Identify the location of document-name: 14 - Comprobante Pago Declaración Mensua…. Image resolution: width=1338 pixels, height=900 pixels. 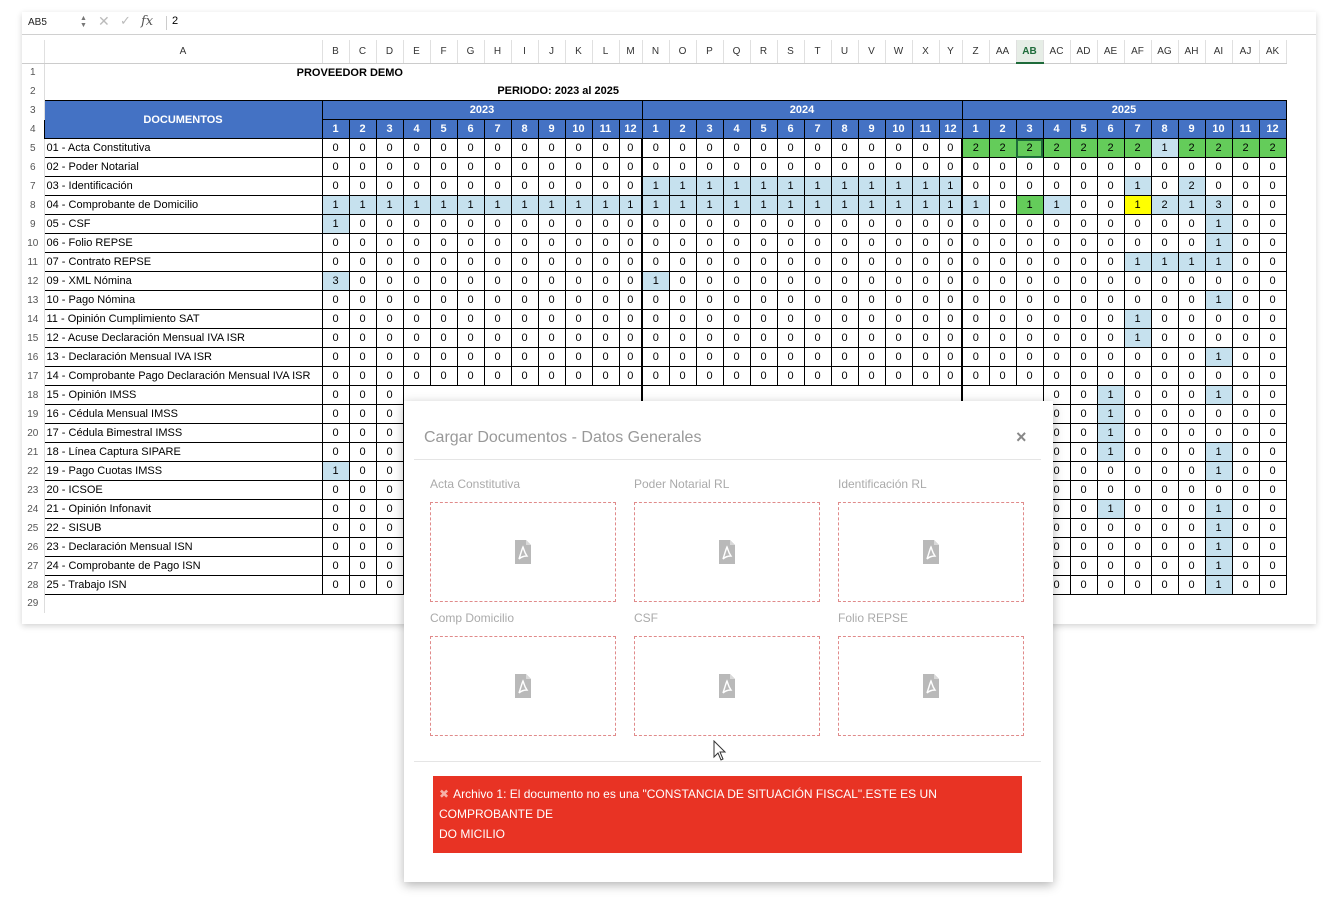
(183, 376).